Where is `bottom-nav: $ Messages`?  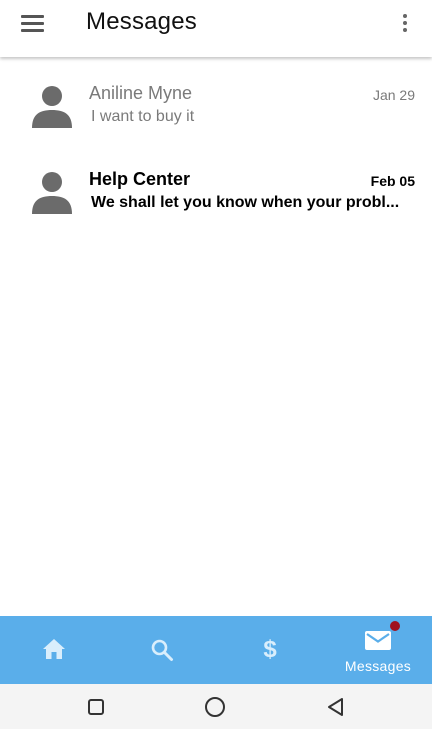
bottom-nav: $ Messages is located at coordinates (216, 650).